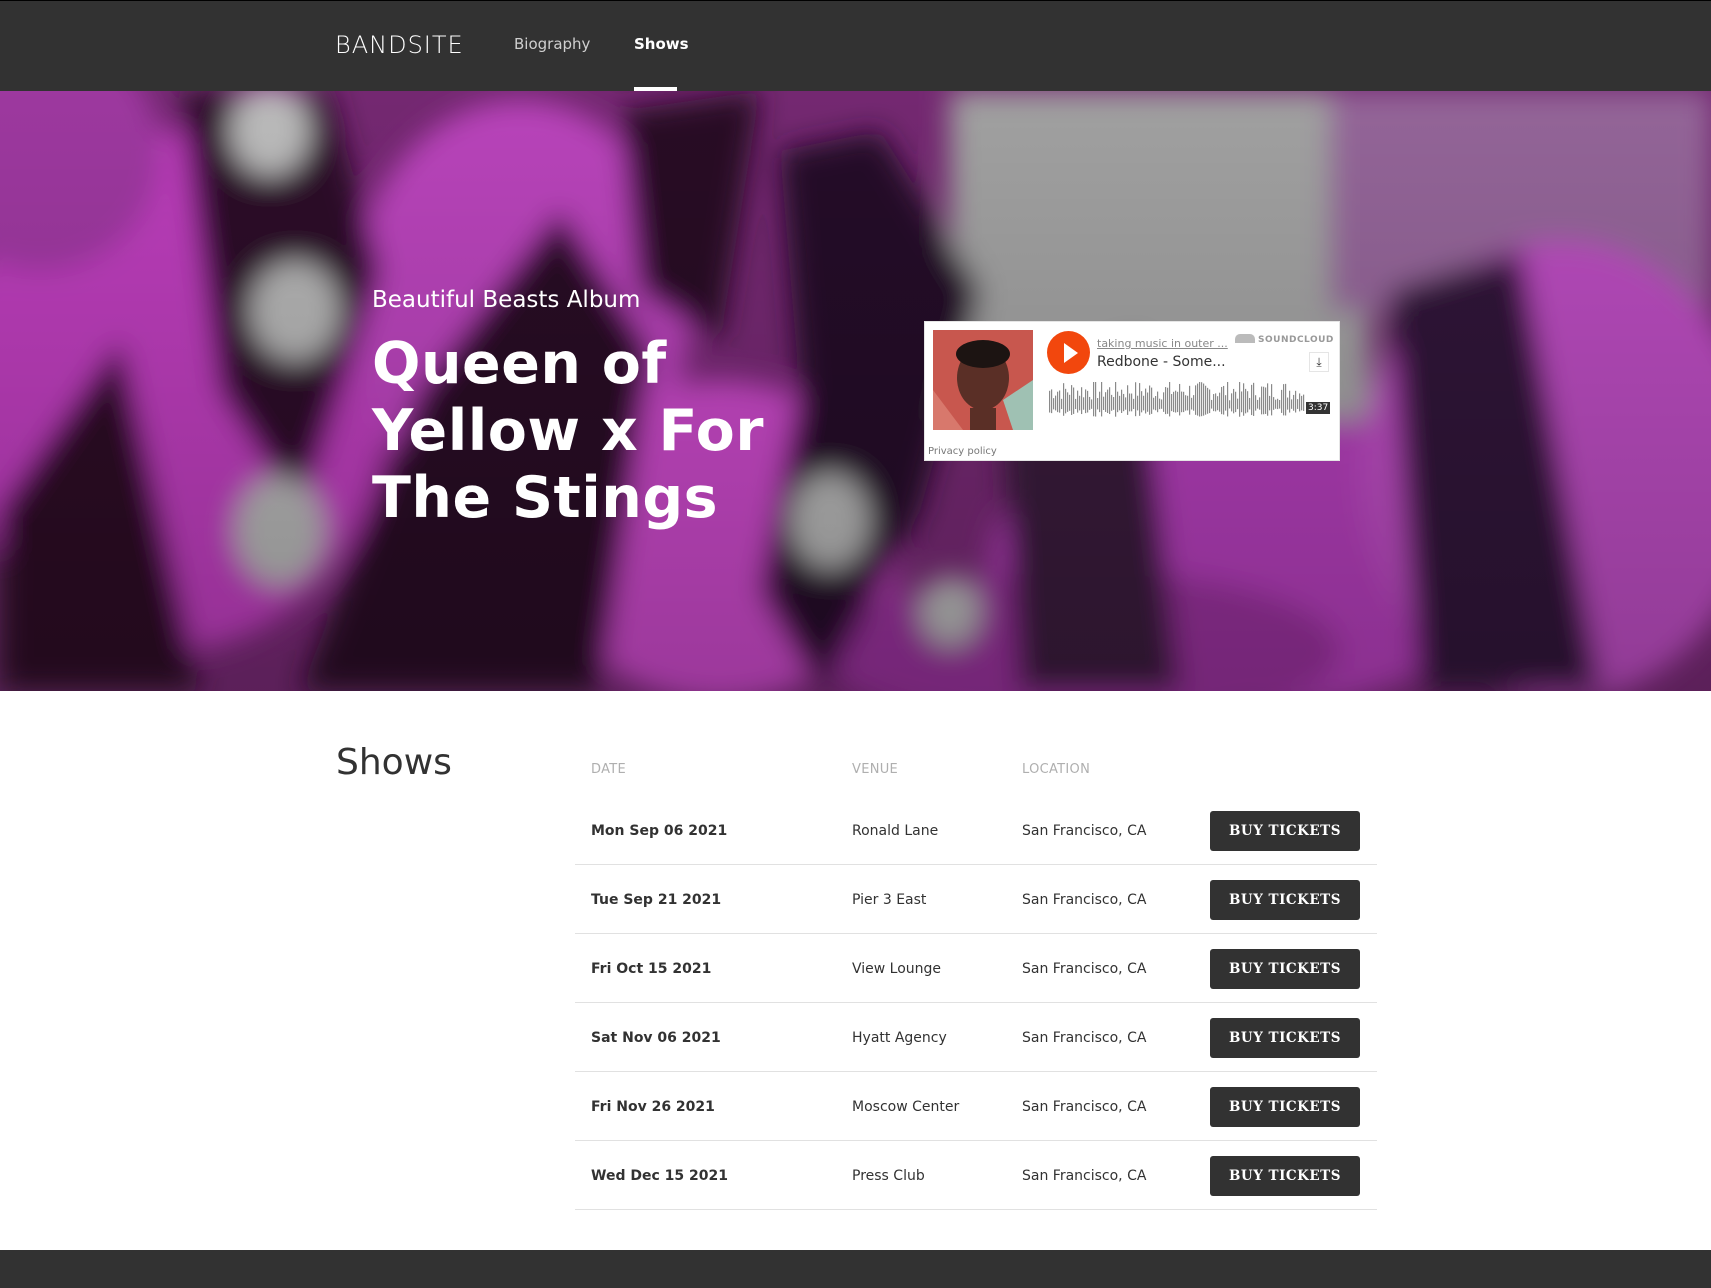  Describe the element at coordinates (855, 1269) in the screenshot. I see `page-footer` at that location.